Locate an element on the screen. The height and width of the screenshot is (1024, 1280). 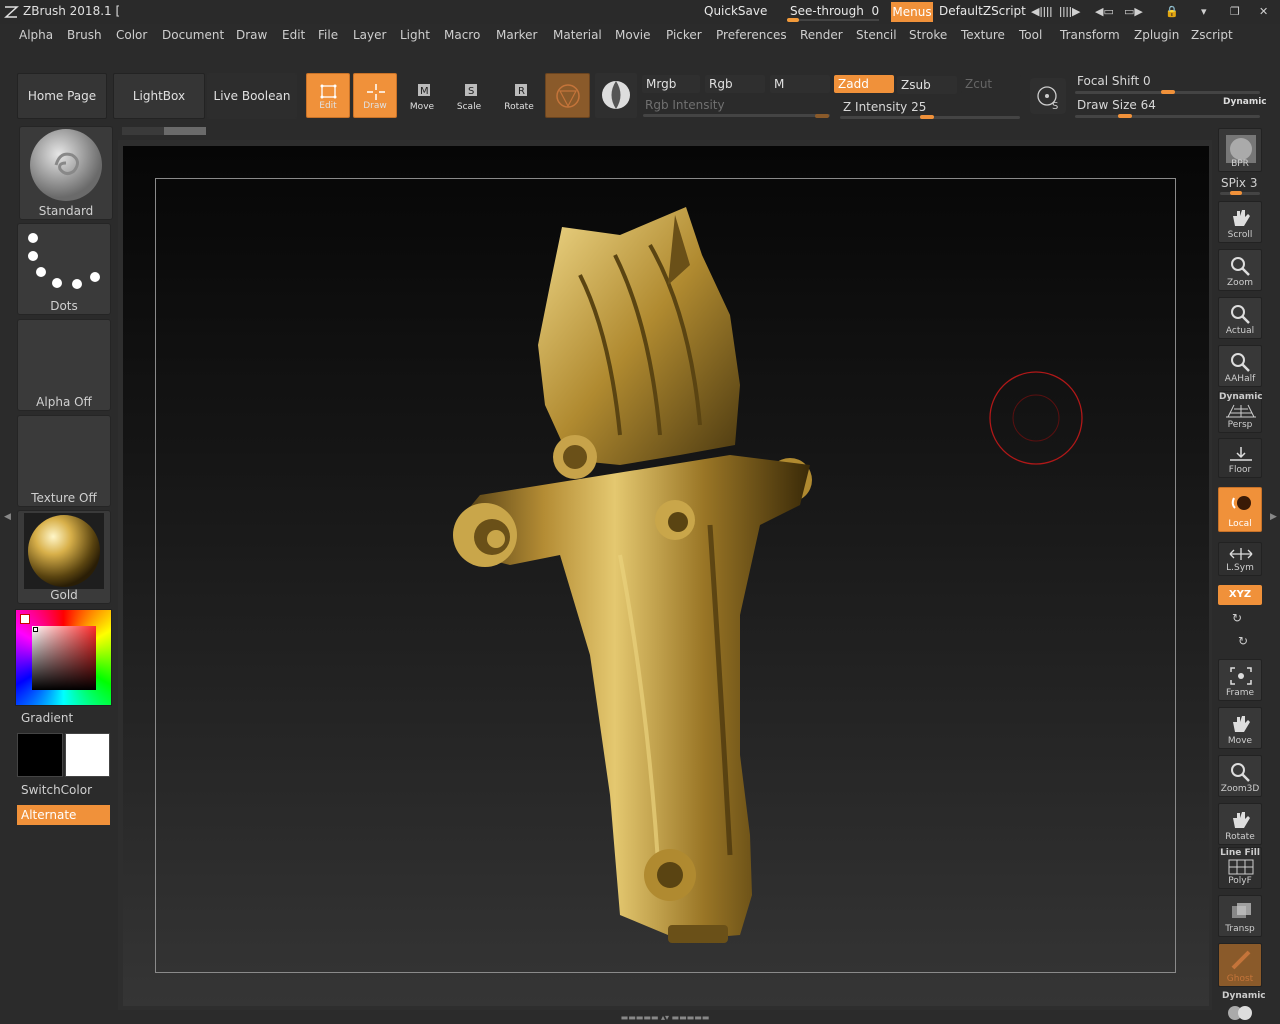
menu-layer: Layer is located at coordinates (369, 35).